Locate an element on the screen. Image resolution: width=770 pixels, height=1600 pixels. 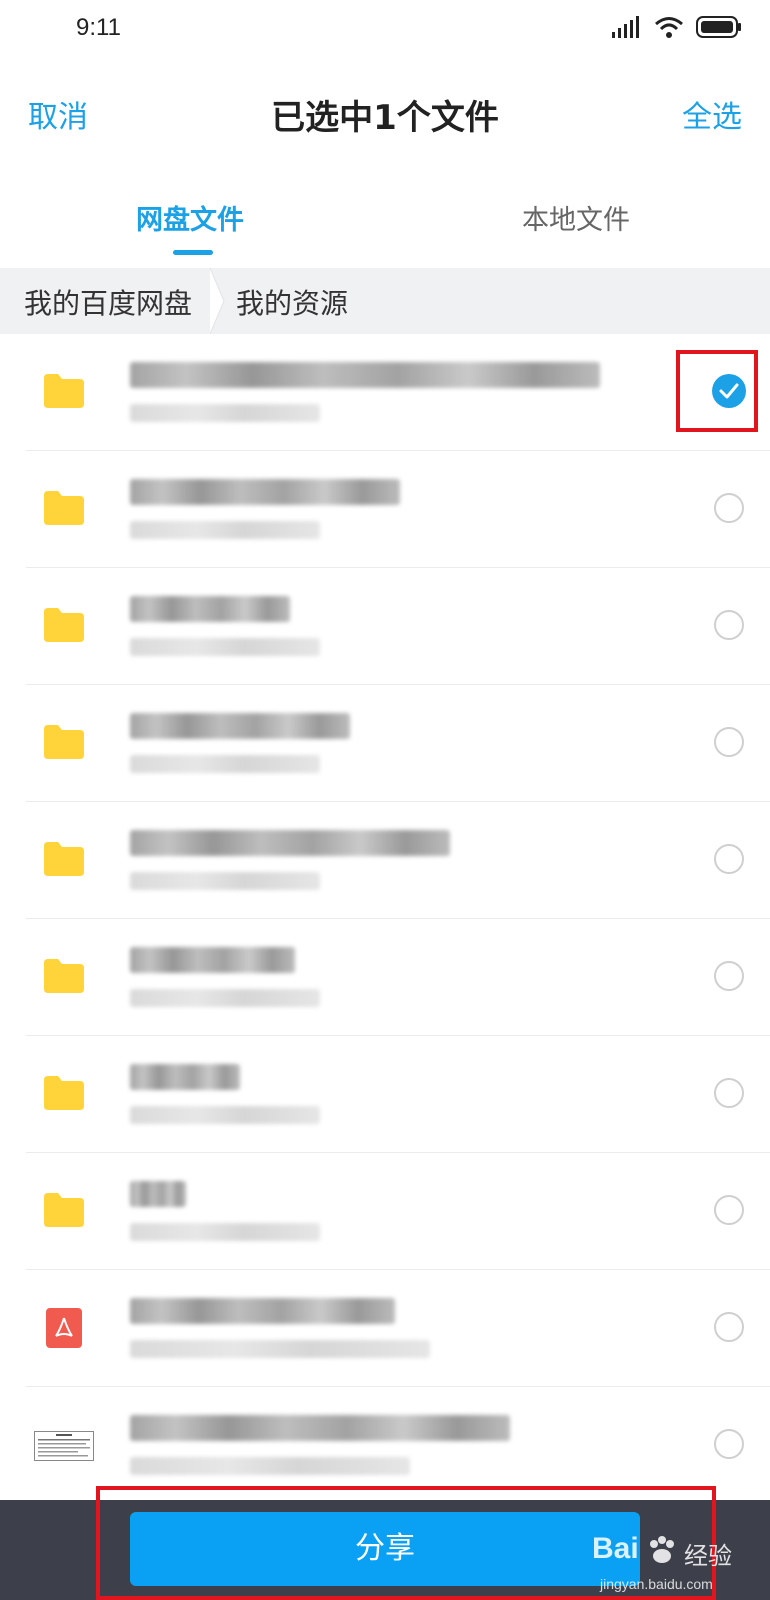
breadcrumb-separator-icon is located at coordinates (217, 301).